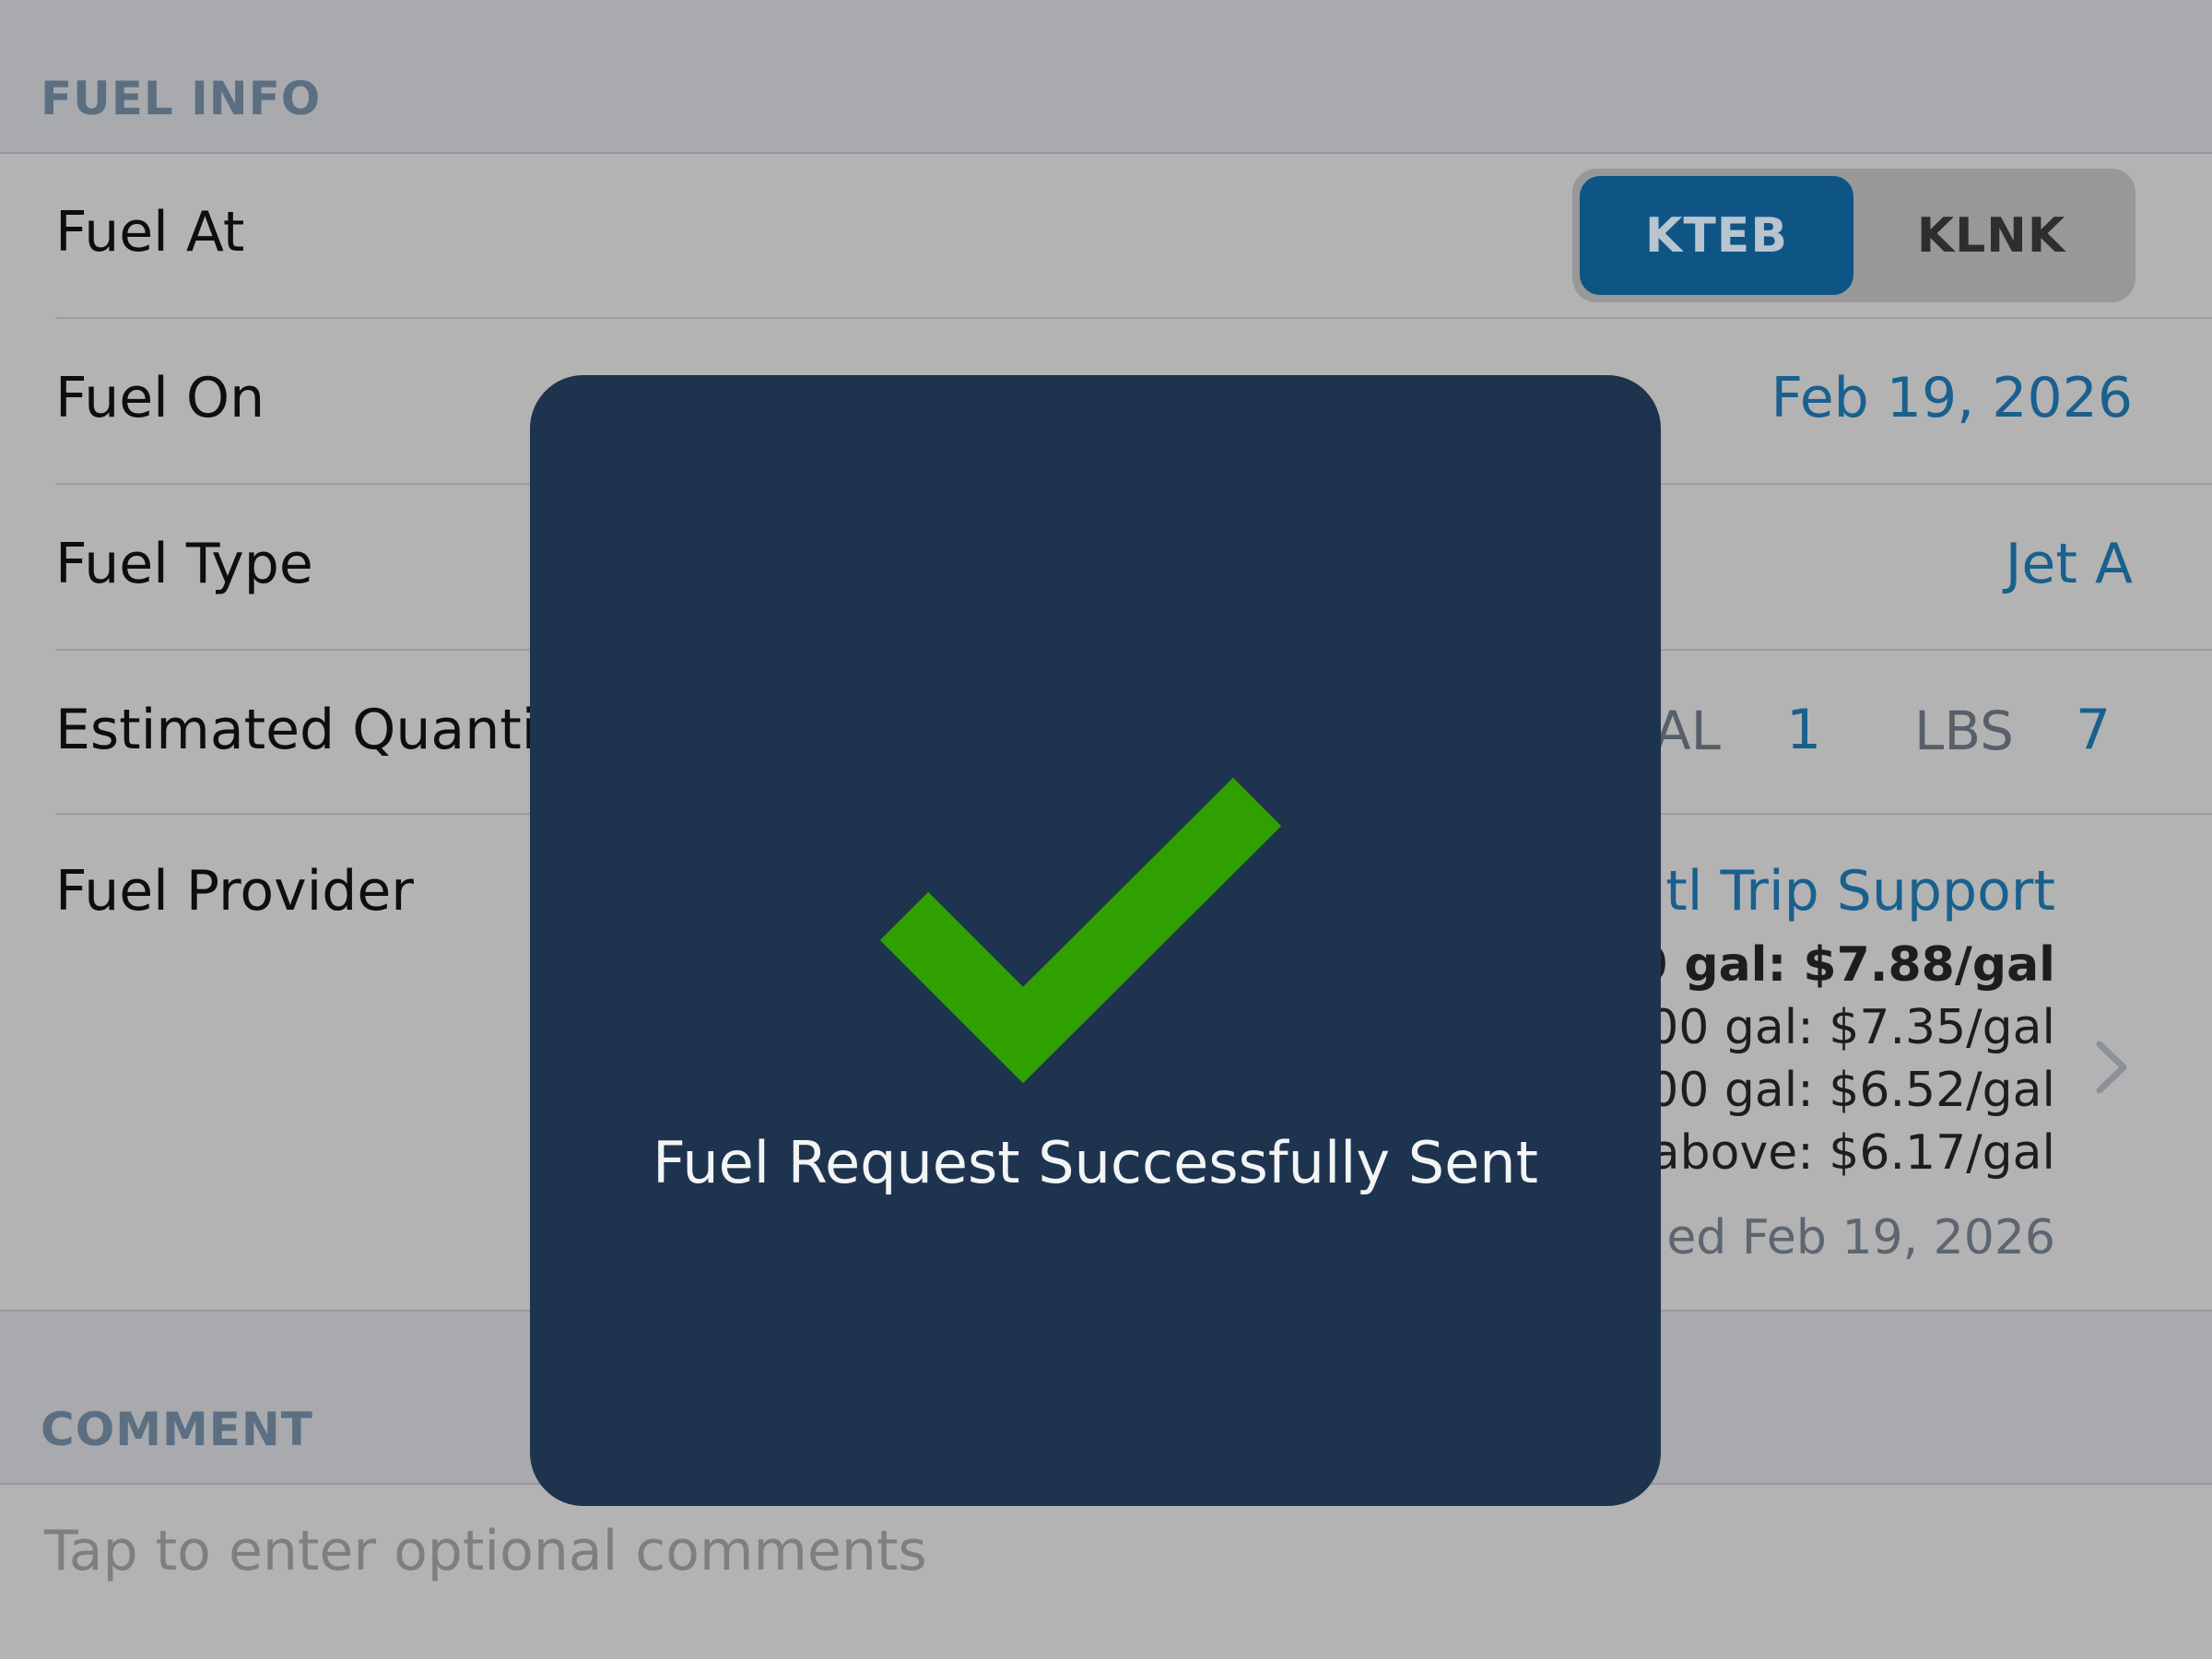 The width and height of the screenshot is (2212, 1659). I want to click on checkmark-icon, so click(1080, 930).